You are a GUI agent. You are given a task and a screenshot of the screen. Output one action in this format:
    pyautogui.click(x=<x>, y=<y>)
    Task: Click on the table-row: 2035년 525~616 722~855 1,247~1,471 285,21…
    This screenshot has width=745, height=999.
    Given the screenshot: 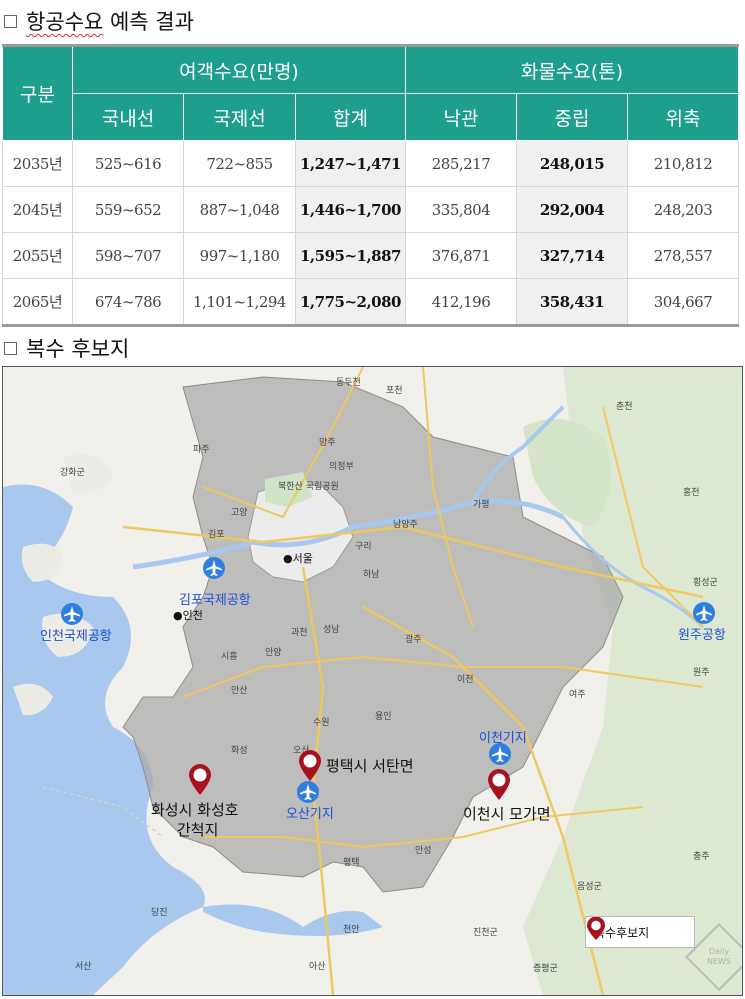 What is the action you would take?
    pyautogui.click(x=370, y=163)
    